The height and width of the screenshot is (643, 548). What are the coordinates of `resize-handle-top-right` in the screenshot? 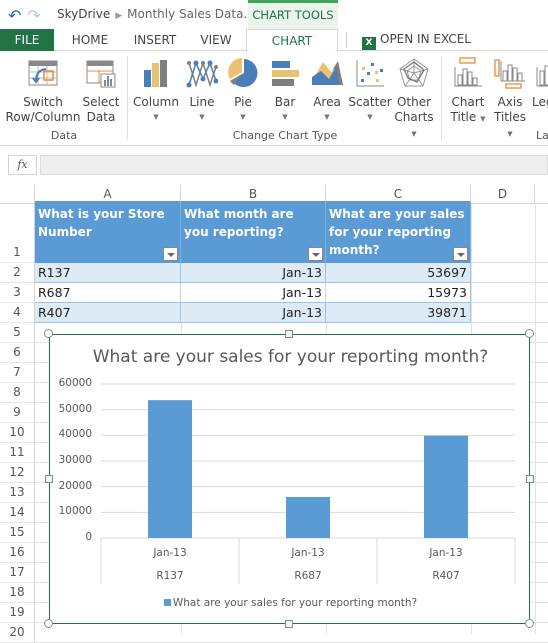 It's located at (529, 333).